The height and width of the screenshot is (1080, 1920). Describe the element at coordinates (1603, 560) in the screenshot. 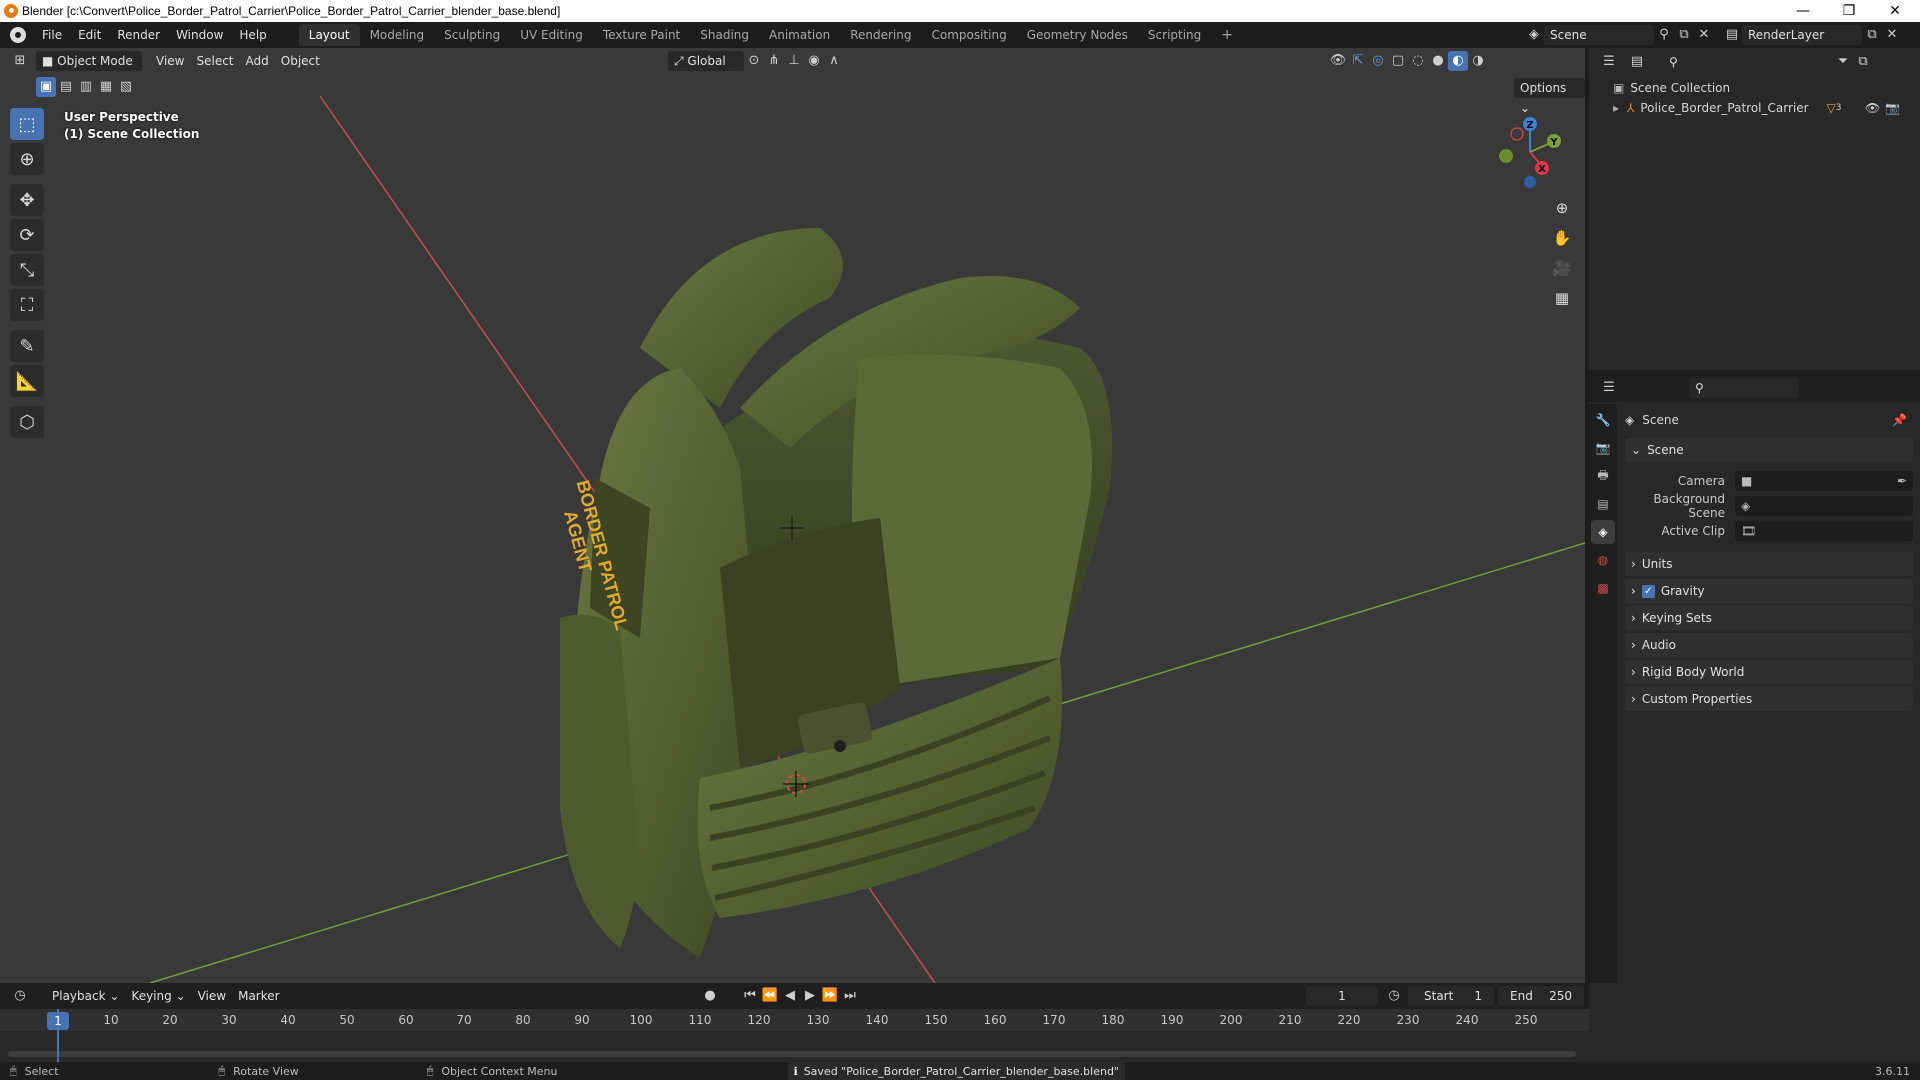

I see `tab-world: ◍` at that location.